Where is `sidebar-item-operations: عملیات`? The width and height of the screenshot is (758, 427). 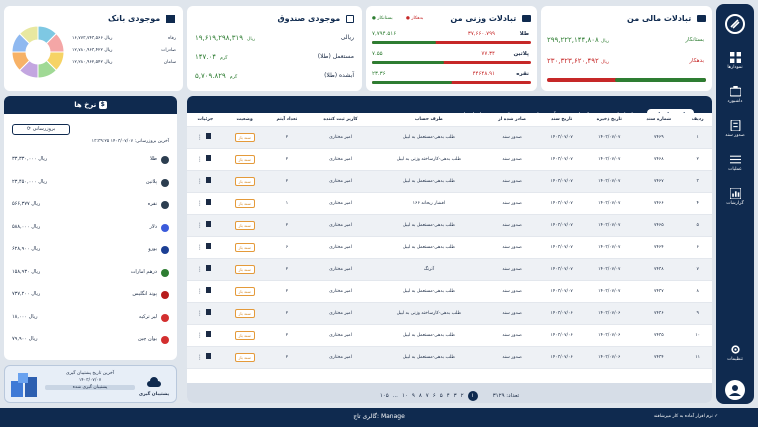 sidebar-item-operations: عملیات is located at coordinates (735, 163).